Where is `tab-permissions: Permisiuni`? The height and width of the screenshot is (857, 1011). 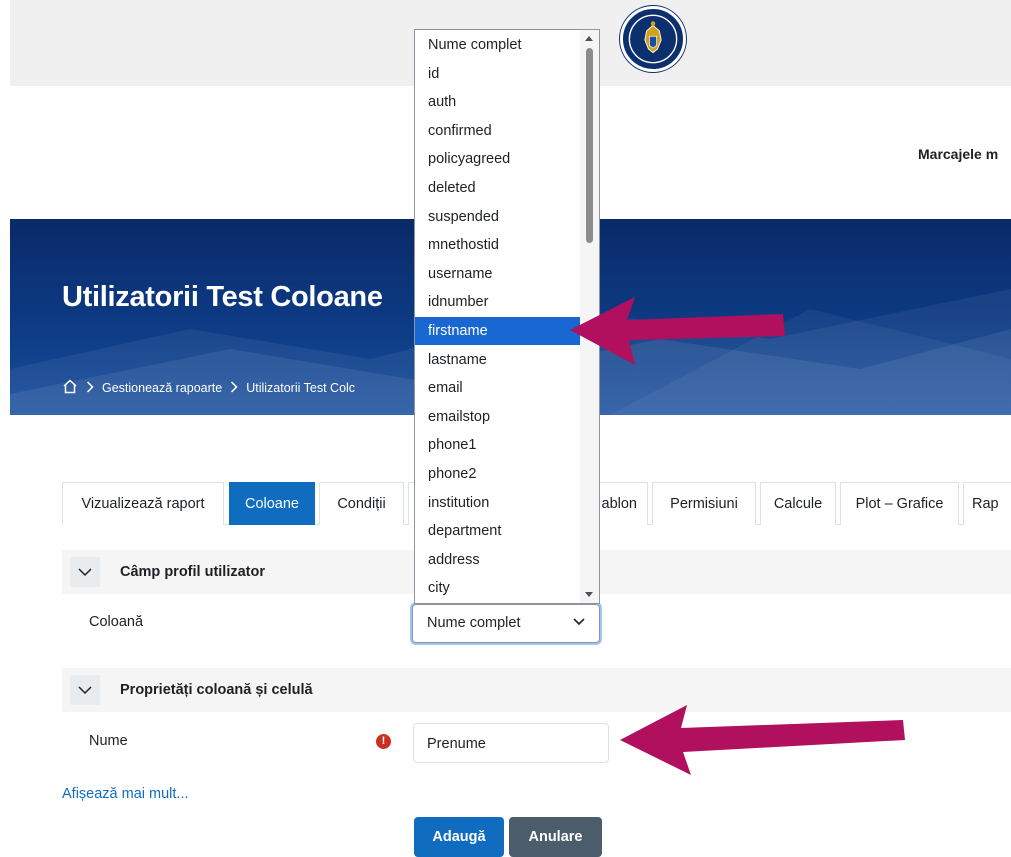 tab-permissions: Permisiuni is located at coordinates (704, 503).